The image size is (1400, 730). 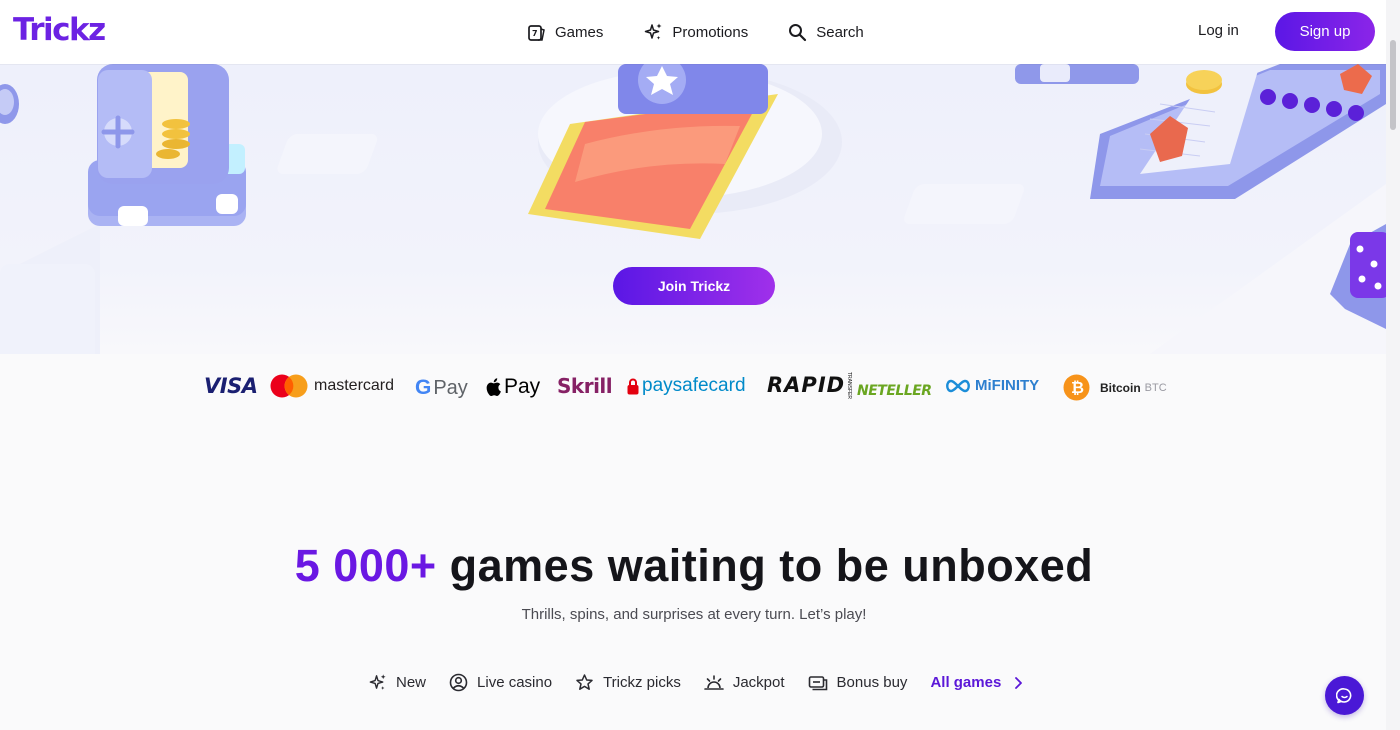 What do you see at coordinates (872, 682) in the screenshot?
I see `category-bonus-buy-label: Bonus buy` at bounding box center [872, 682].